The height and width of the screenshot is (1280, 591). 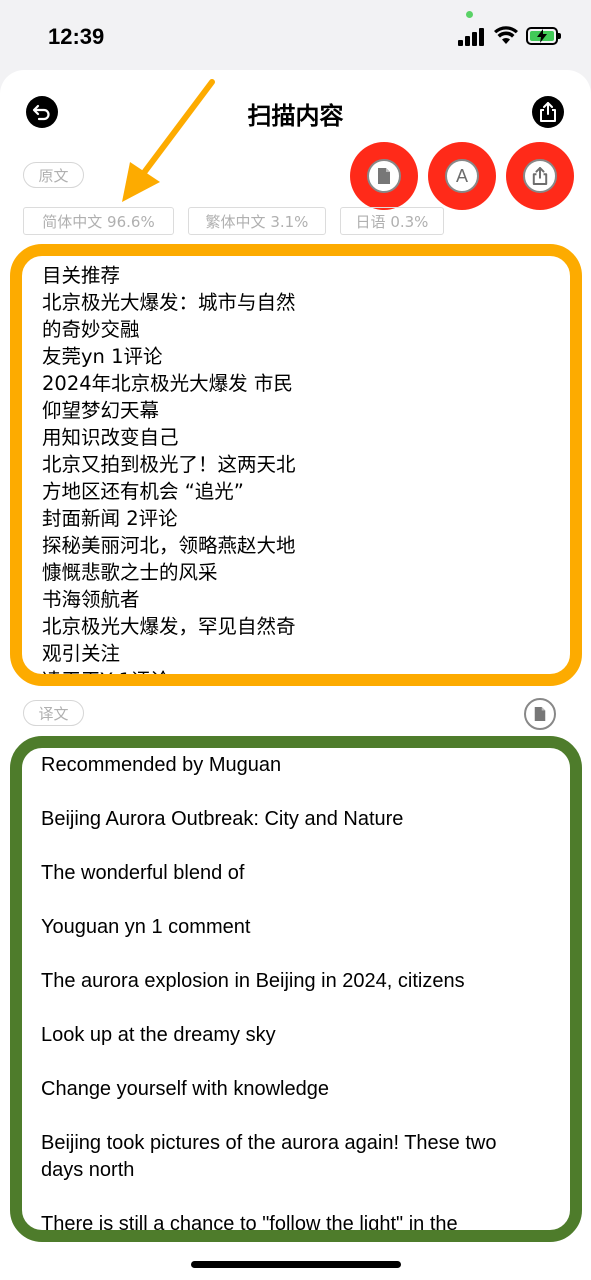 What do you see at coordinates (472, 37) in the screenshot?
I see `cellular-signal-icon` at bounding box center [472, 37].